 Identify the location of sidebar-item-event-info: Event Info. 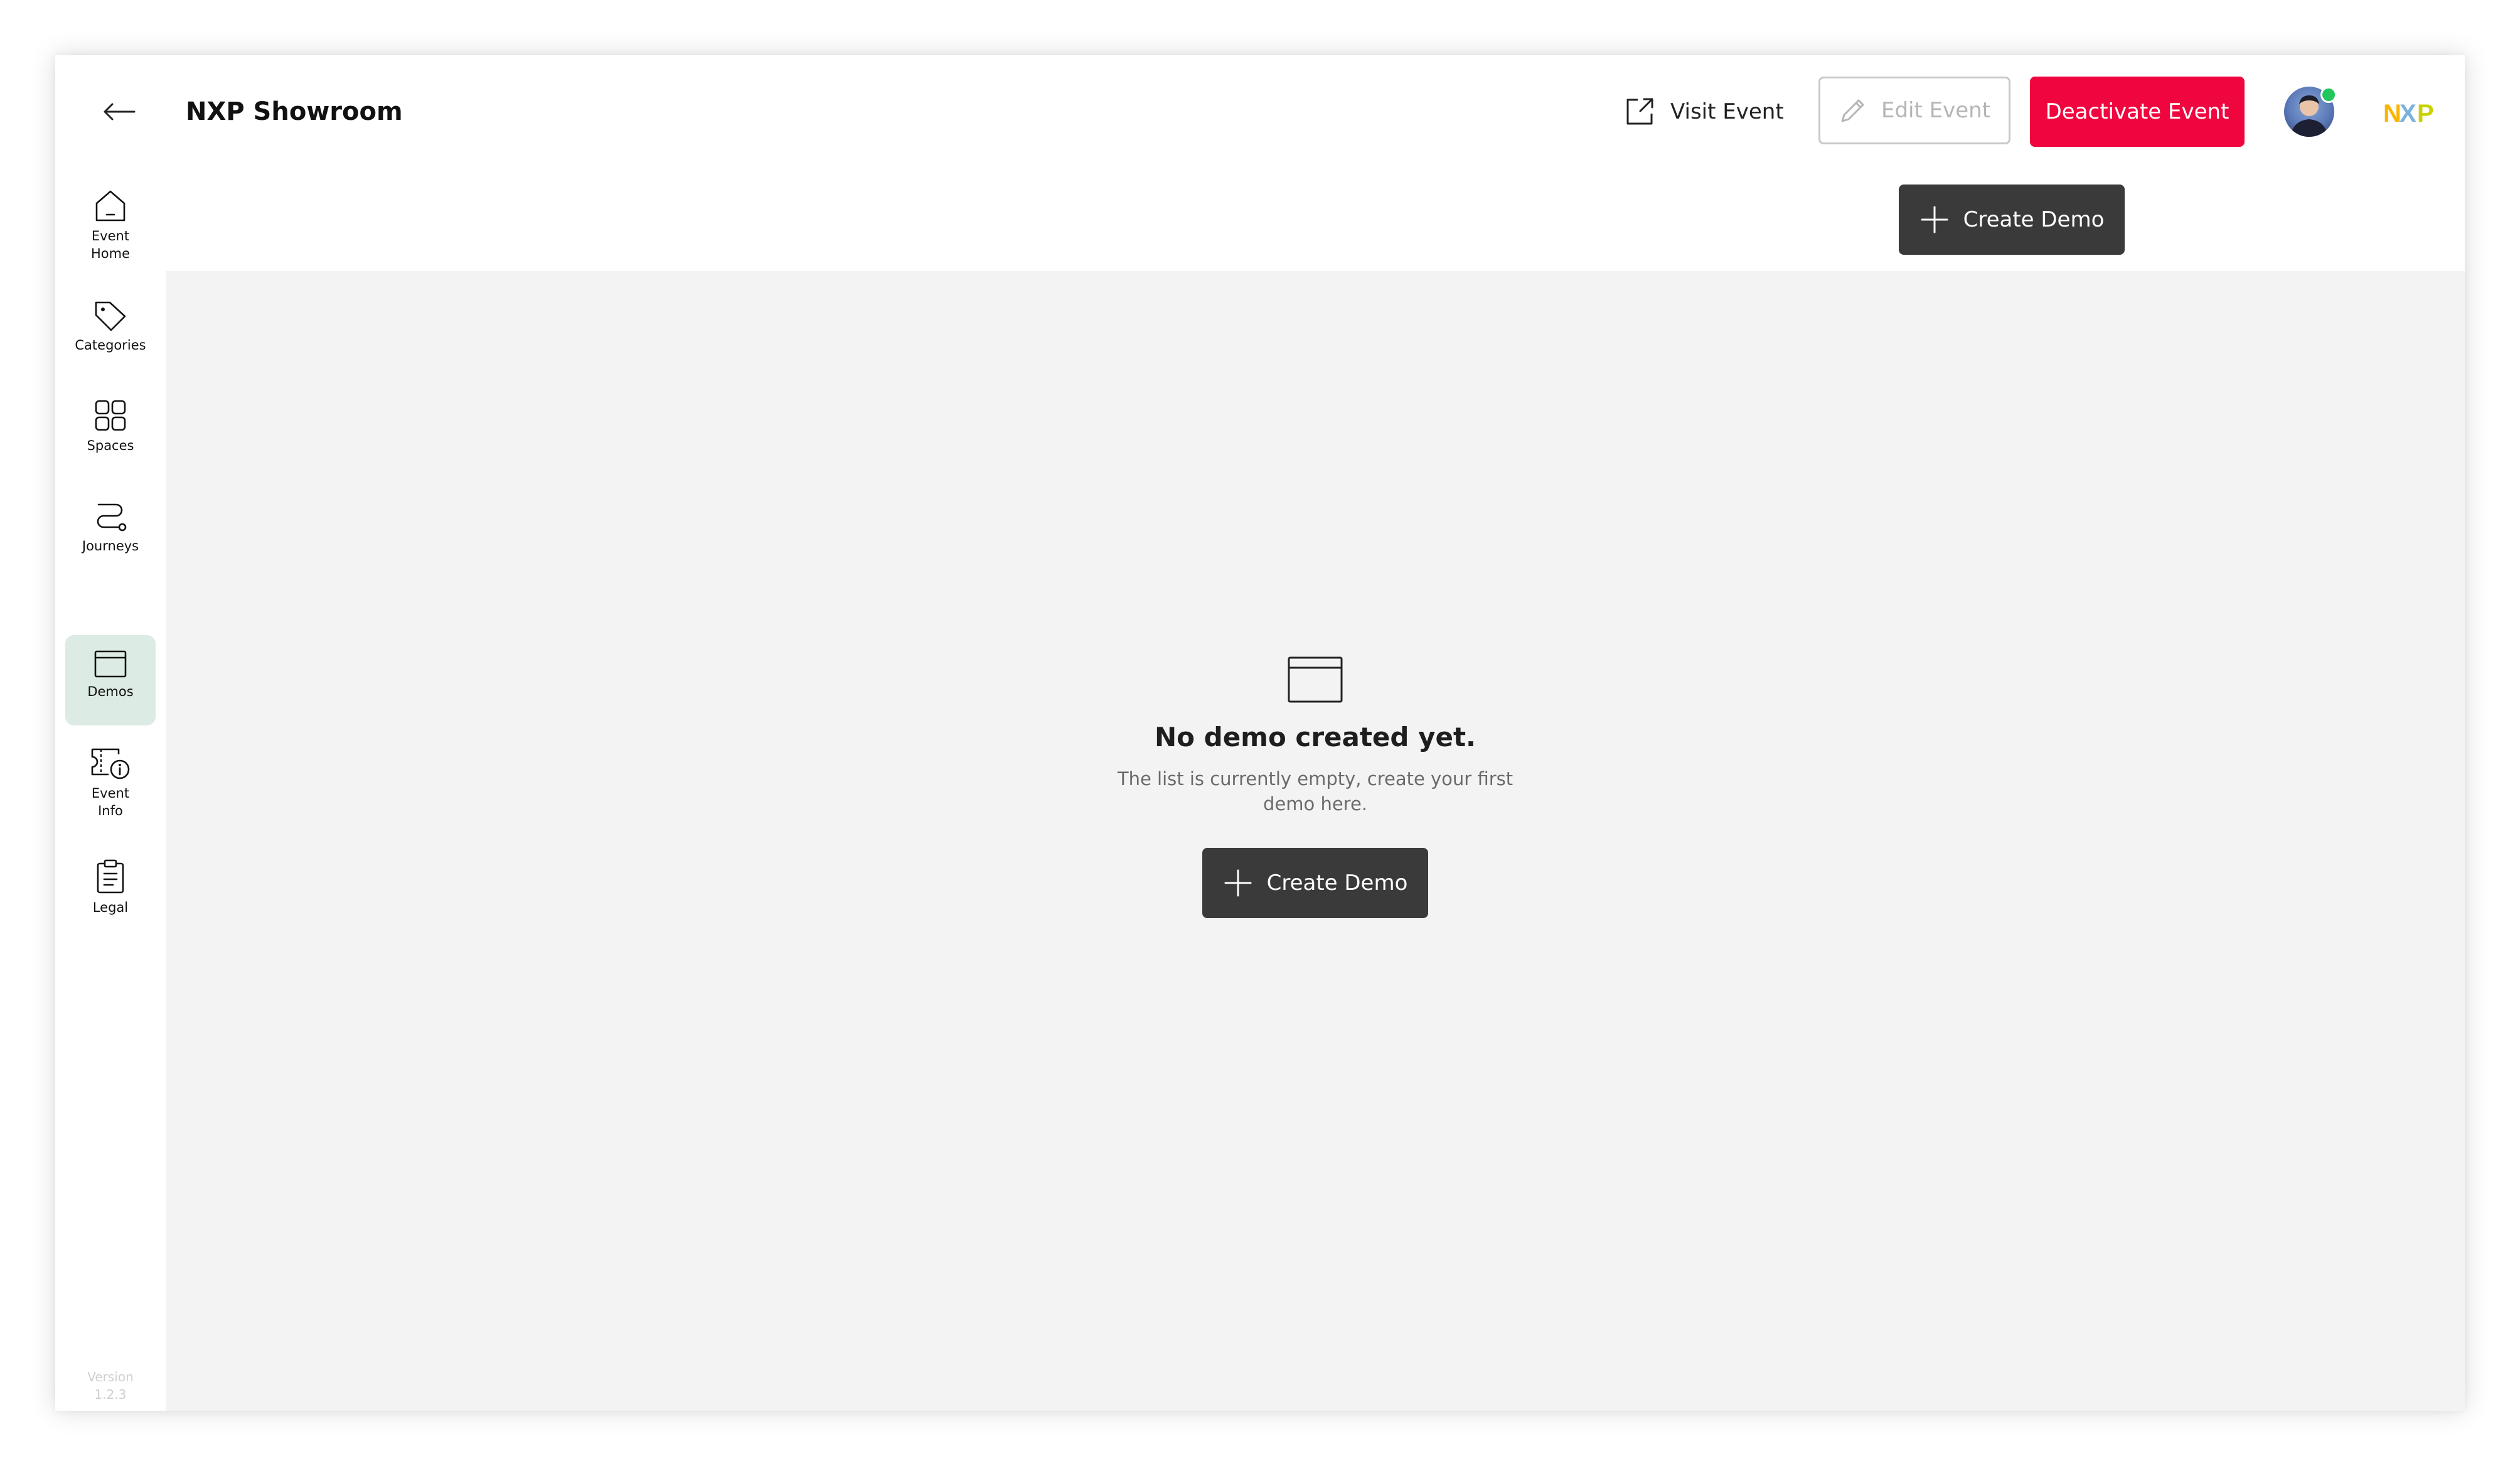
(110, 786).